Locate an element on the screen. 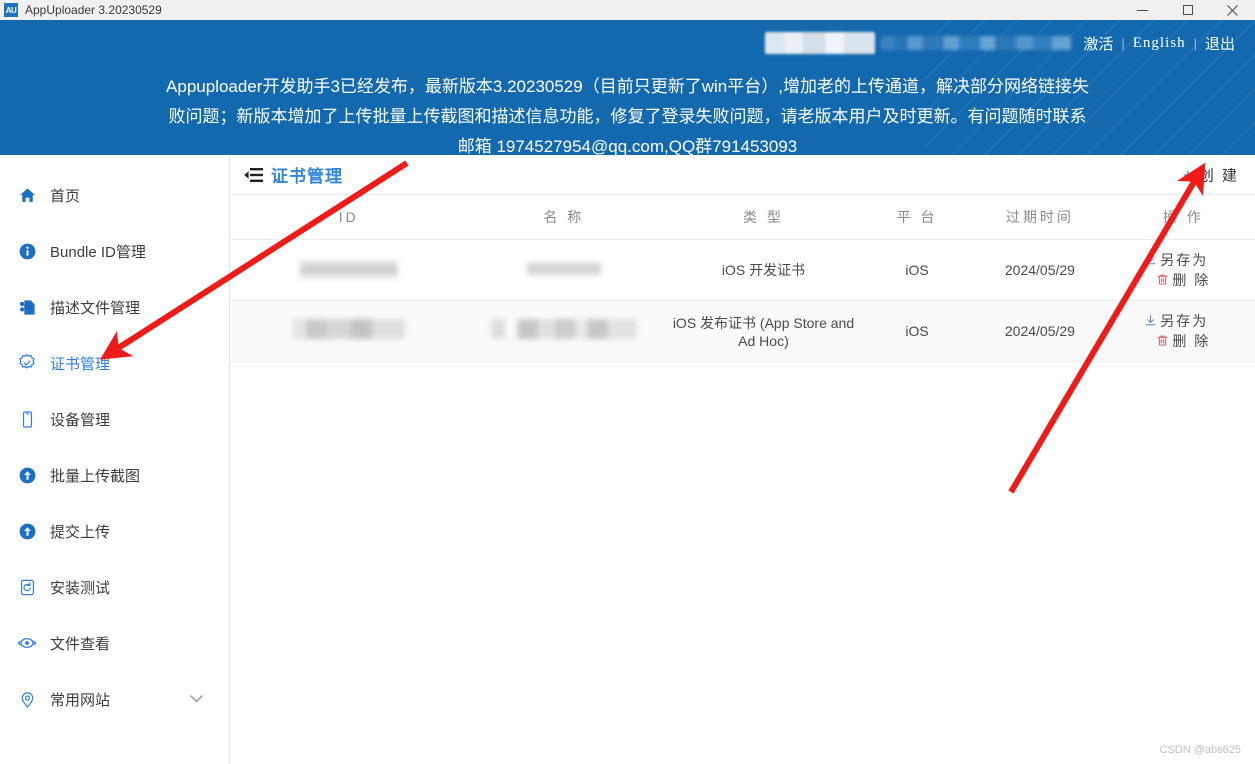 The width and height of the screenshot is (1255, 764). column-header-name: 名 称 is located at coordinates (564, 217).